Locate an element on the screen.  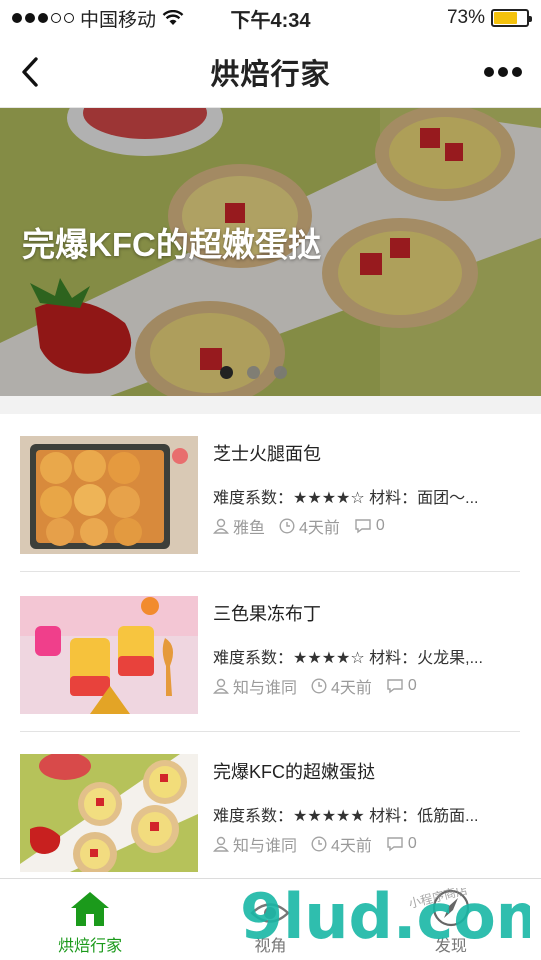
more-dots-icon is located at coordinates (489, 72).